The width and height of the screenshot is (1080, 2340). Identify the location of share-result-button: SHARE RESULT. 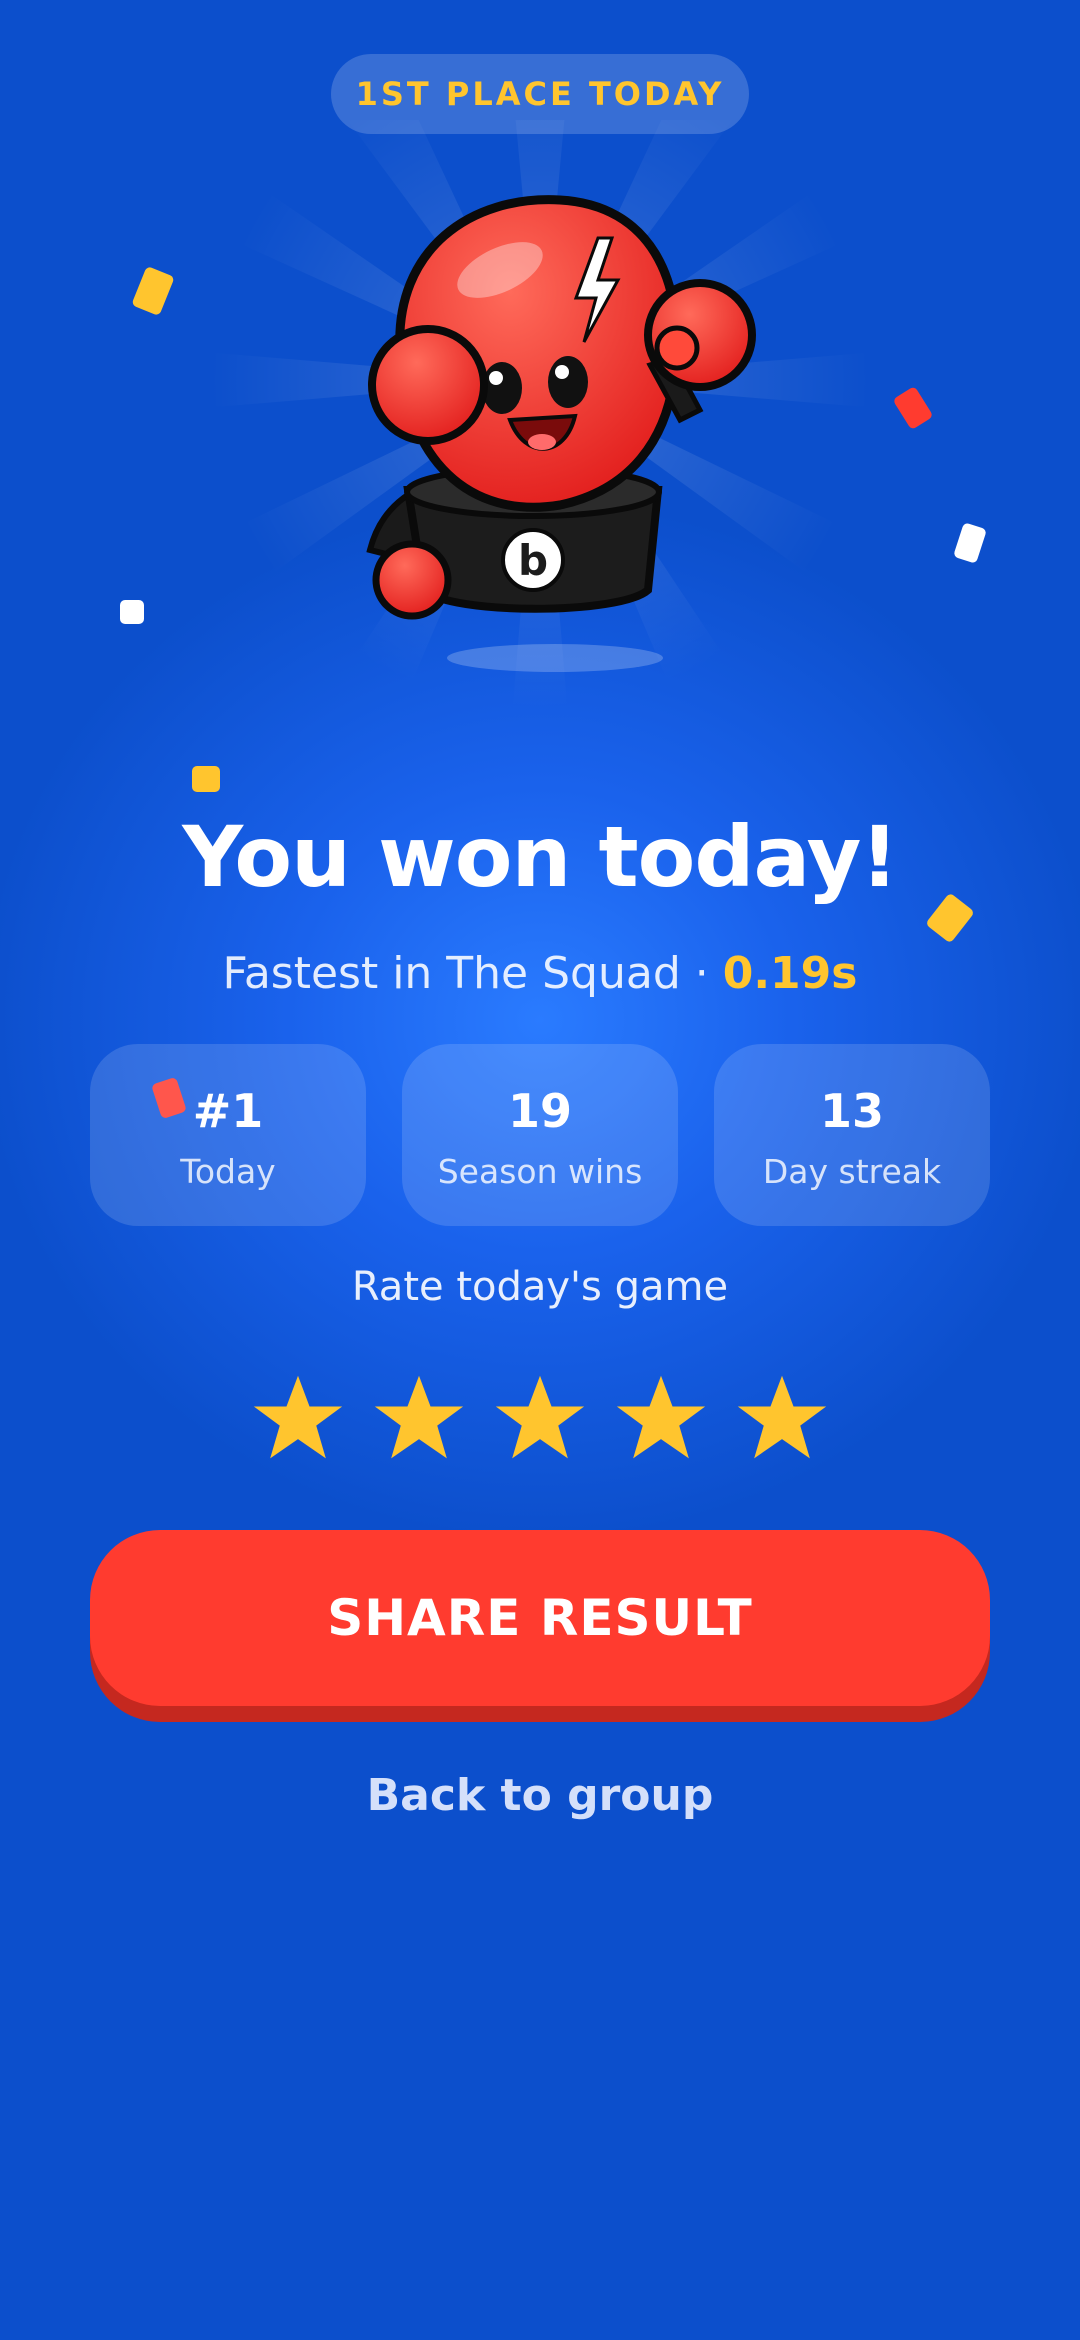
(540, 1618).